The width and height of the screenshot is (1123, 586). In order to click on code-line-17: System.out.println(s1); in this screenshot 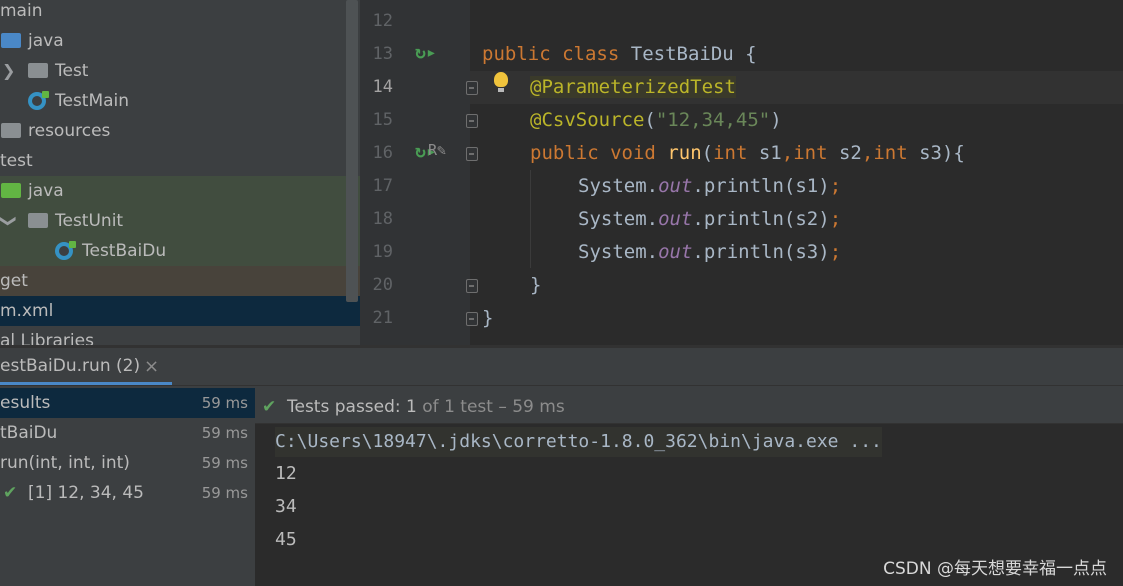, I will do `click(710, 186)`.